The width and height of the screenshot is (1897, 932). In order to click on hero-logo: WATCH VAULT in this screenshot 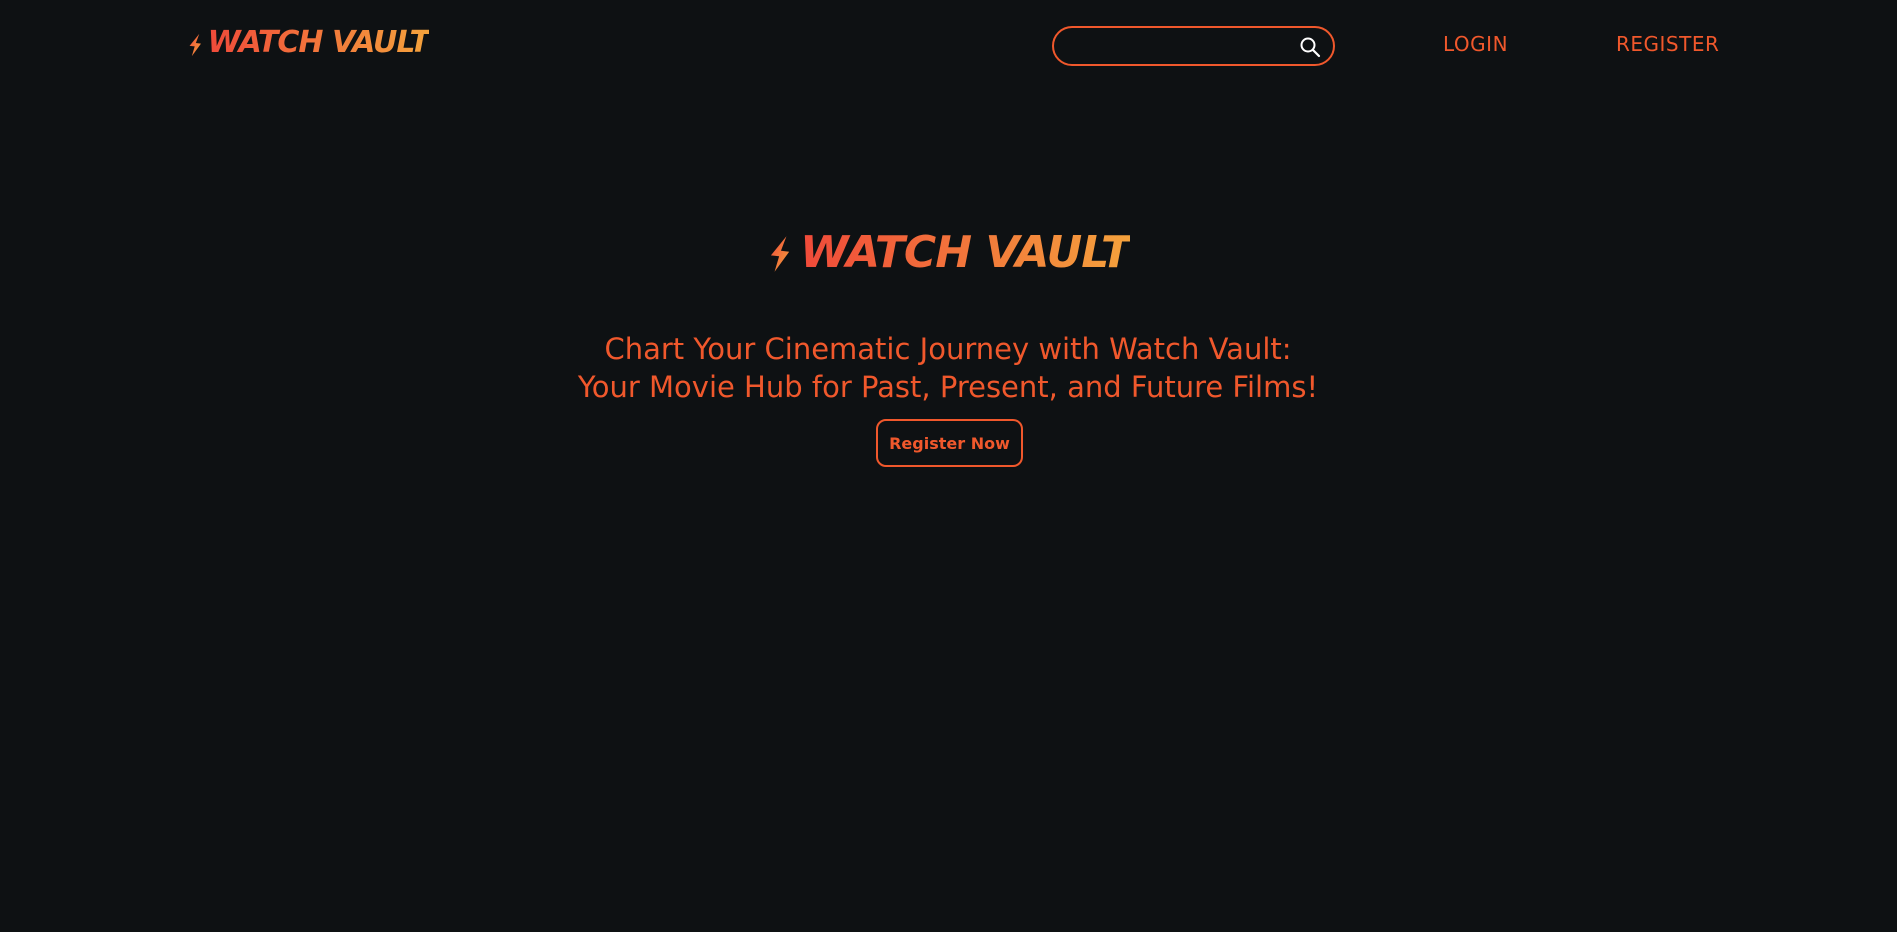, I will do `click(950, 254)`.